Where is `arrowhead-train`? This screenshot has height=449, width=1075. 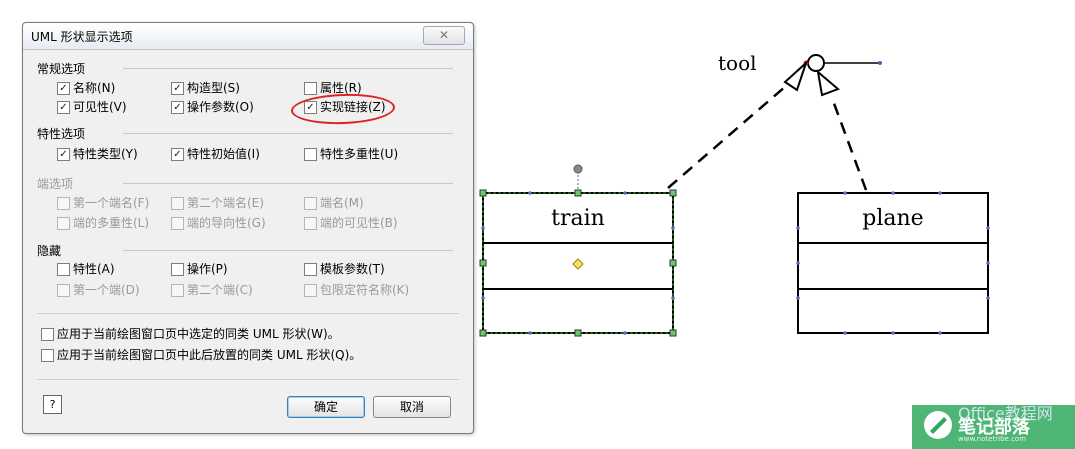 arrowhead-train is located at coordinates (796, 75).